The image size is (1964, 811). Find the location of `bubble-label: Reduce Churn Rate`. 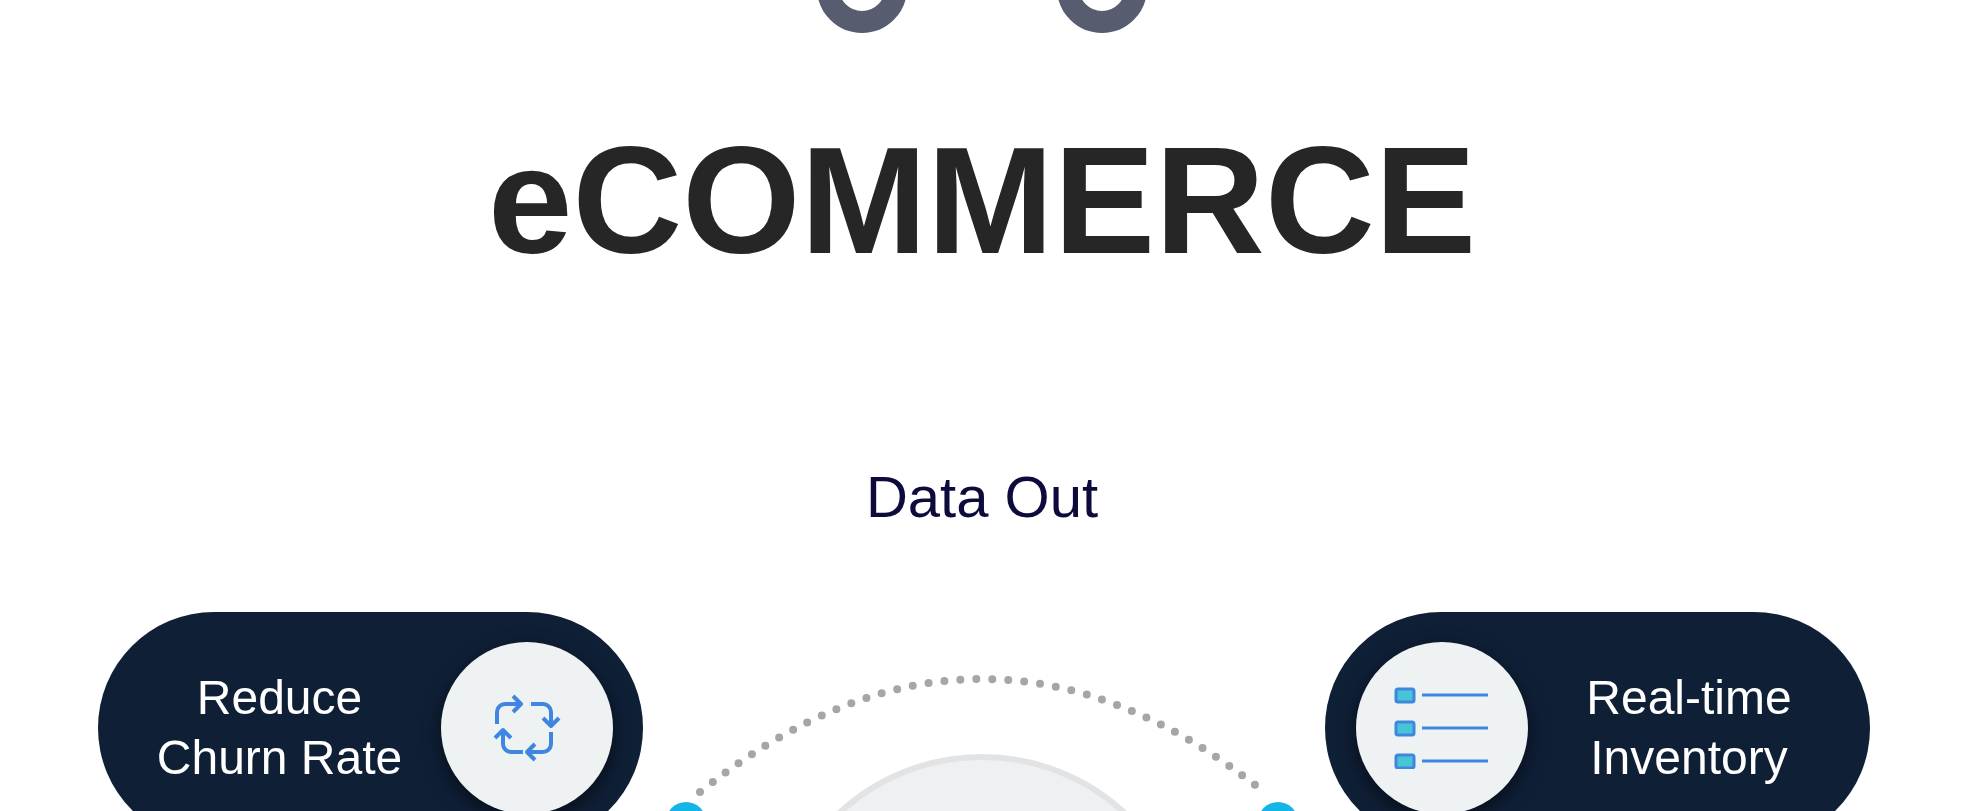

bubble-label: Reduce Churn Rate is located at coordinates (279, 728).